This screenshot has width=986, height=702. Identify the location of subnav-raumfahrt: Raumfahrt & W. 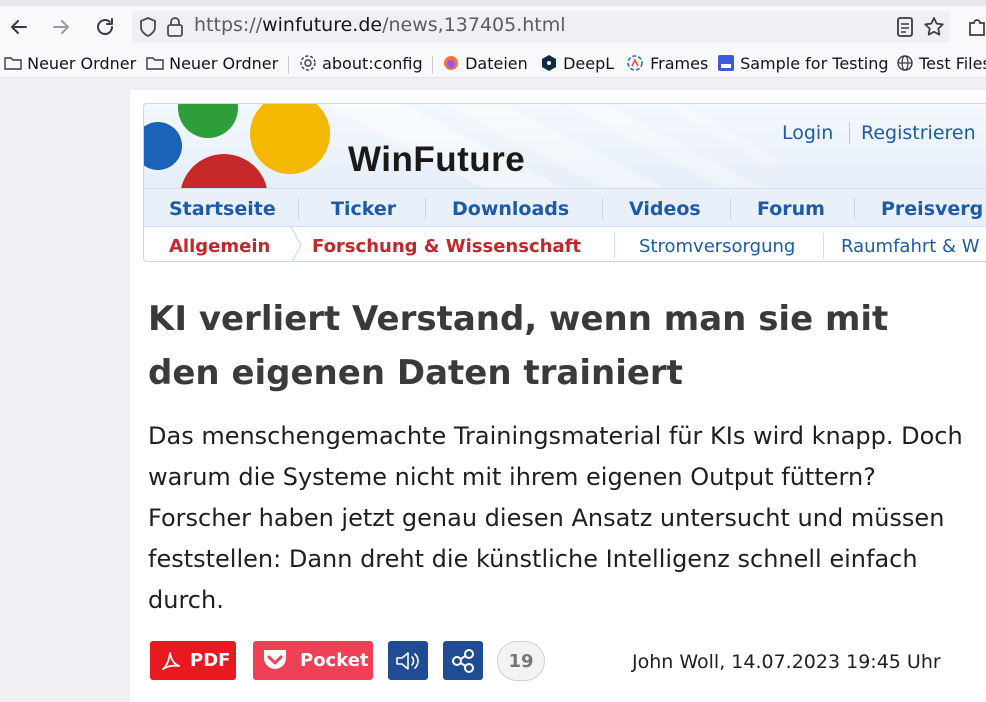
(910, 246).